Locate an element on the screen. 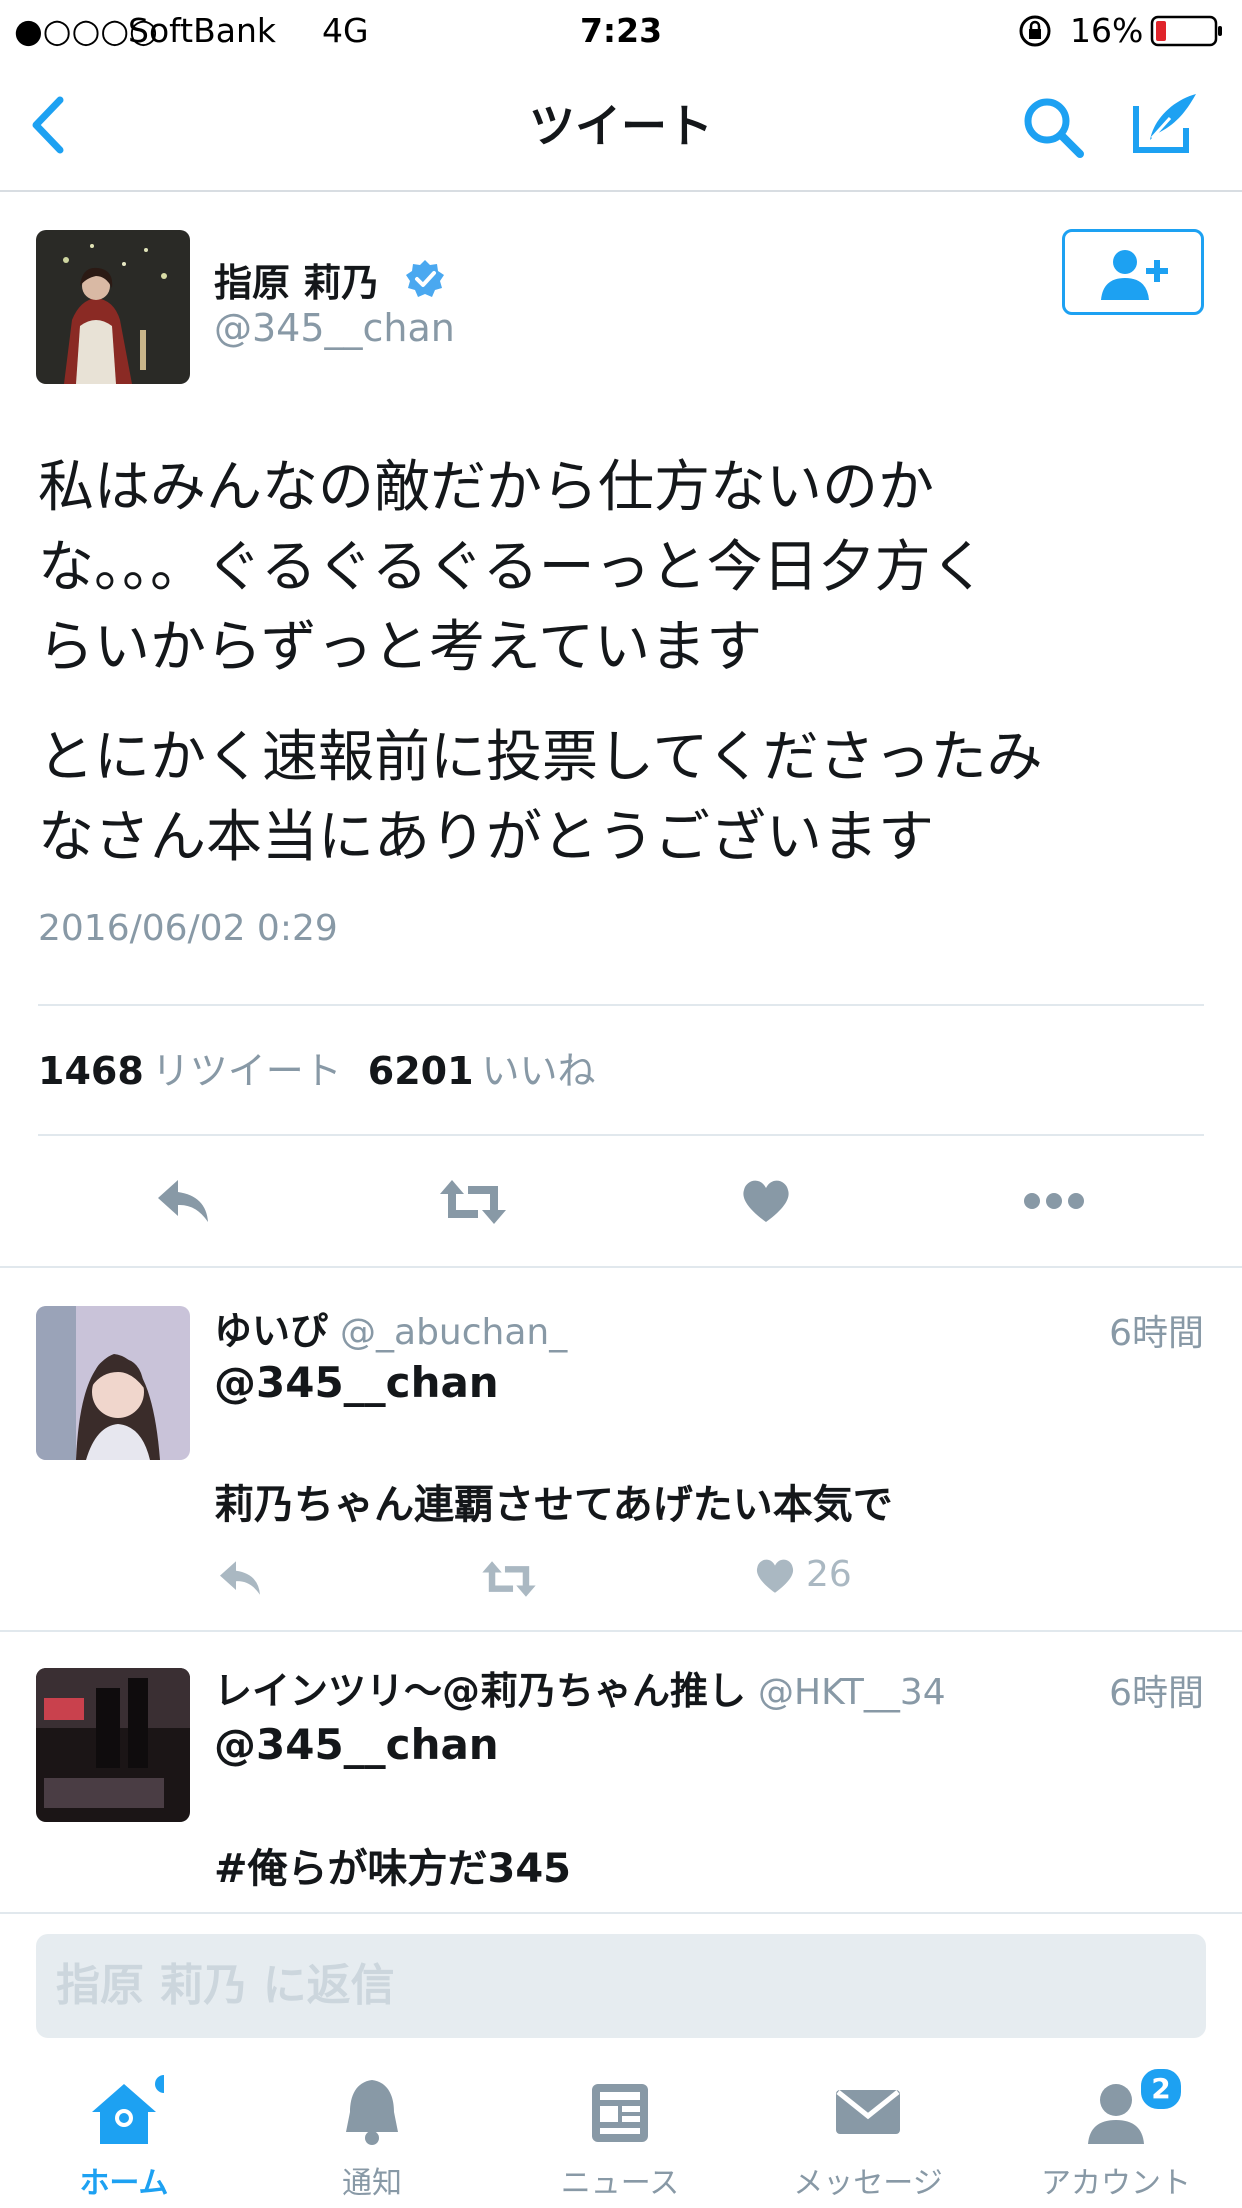 This screenshot has width=1242, height=2208. retweet-count-label: リツイート is located at coordinates (247, 1071).